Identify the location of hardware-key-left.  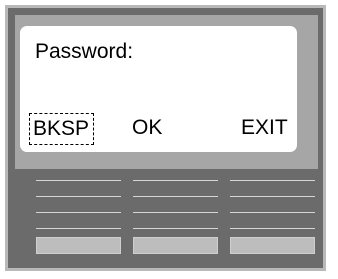
(78, 245).